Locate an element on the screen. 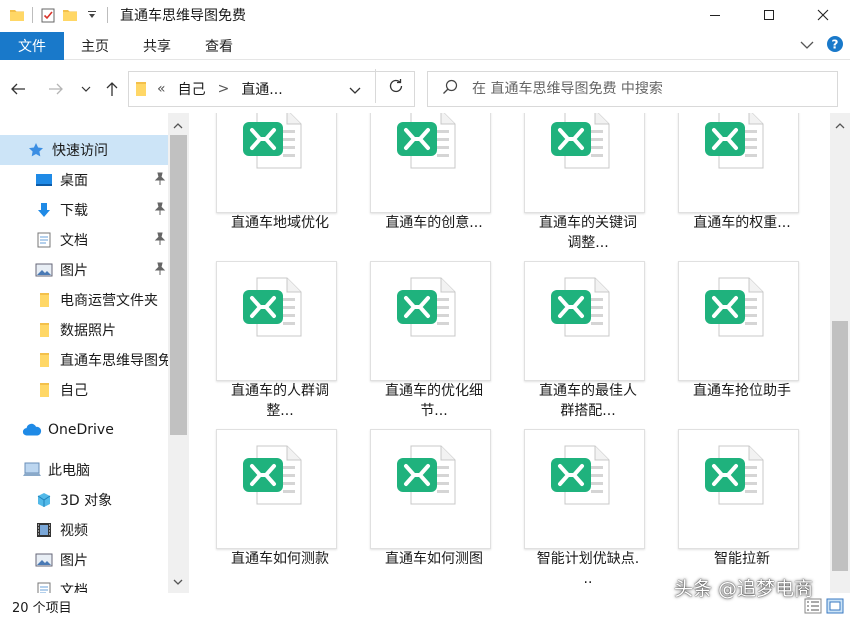 This screenshot has height=617, width=850. file-name: 智能计划优缺点. is located at coordinates (588, 559).